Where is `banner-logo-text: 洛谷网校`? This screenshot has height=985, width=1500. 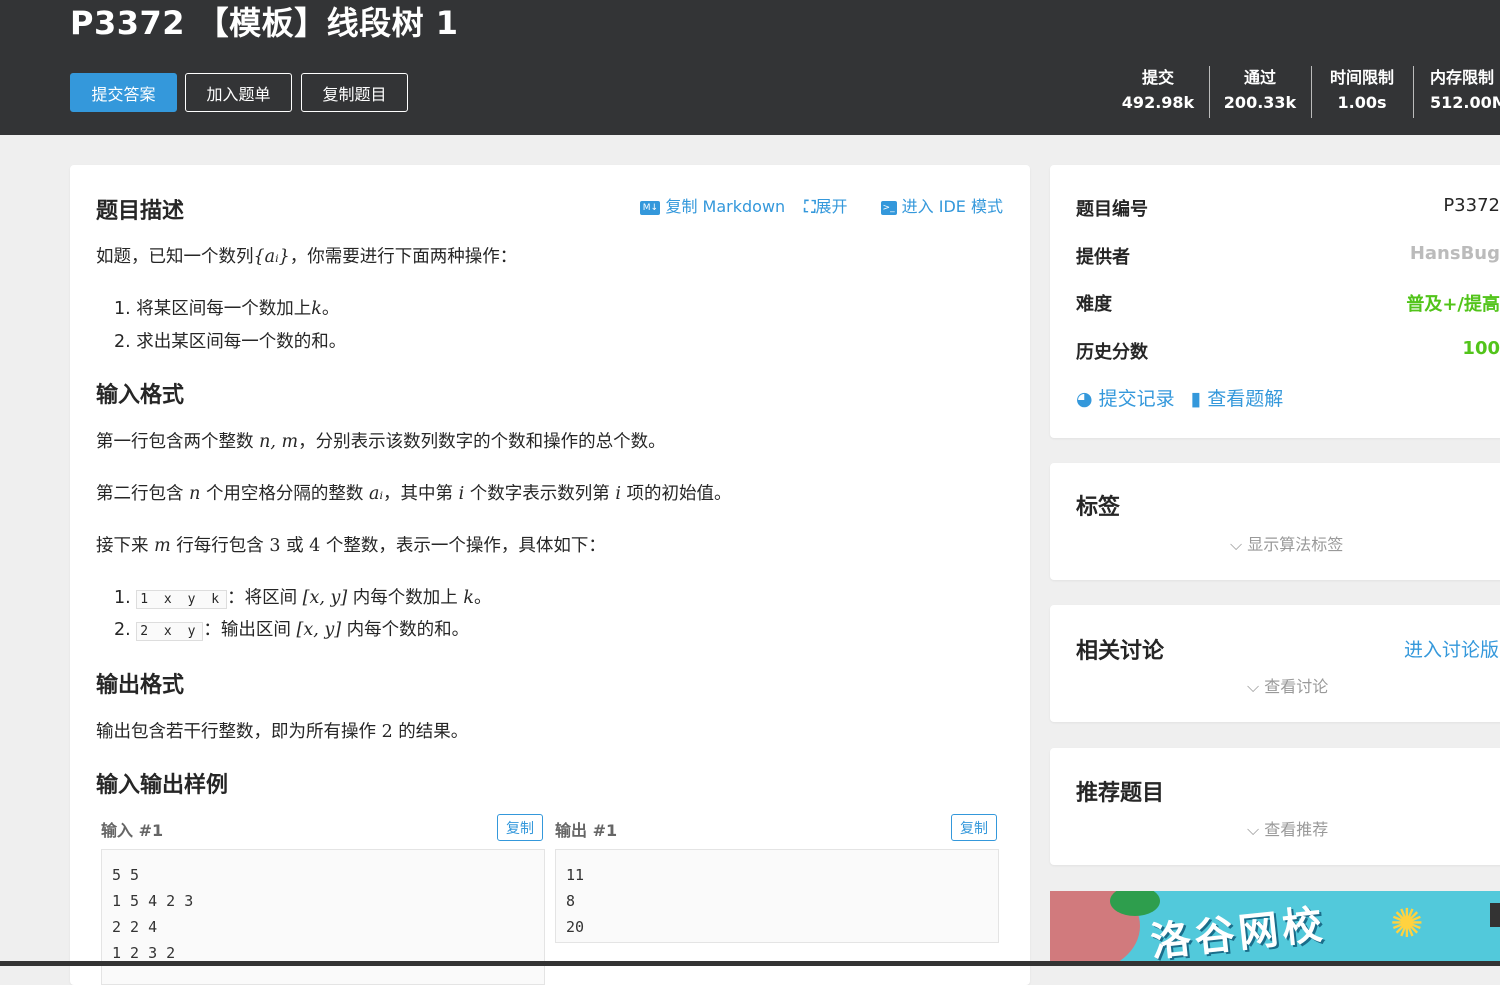 banner-logo-text: 洛谷网校 is located at coordinates (1238, 933).